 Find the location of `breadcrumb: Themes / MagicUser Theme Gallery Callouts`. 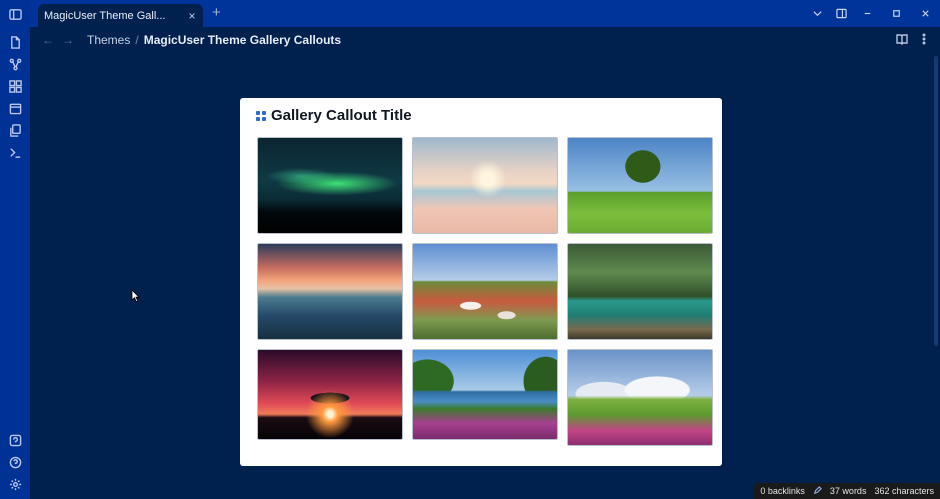

breadcrumb: Themes / MagicUser Theme Gallery Callouts is located at coordinates (214, 40).